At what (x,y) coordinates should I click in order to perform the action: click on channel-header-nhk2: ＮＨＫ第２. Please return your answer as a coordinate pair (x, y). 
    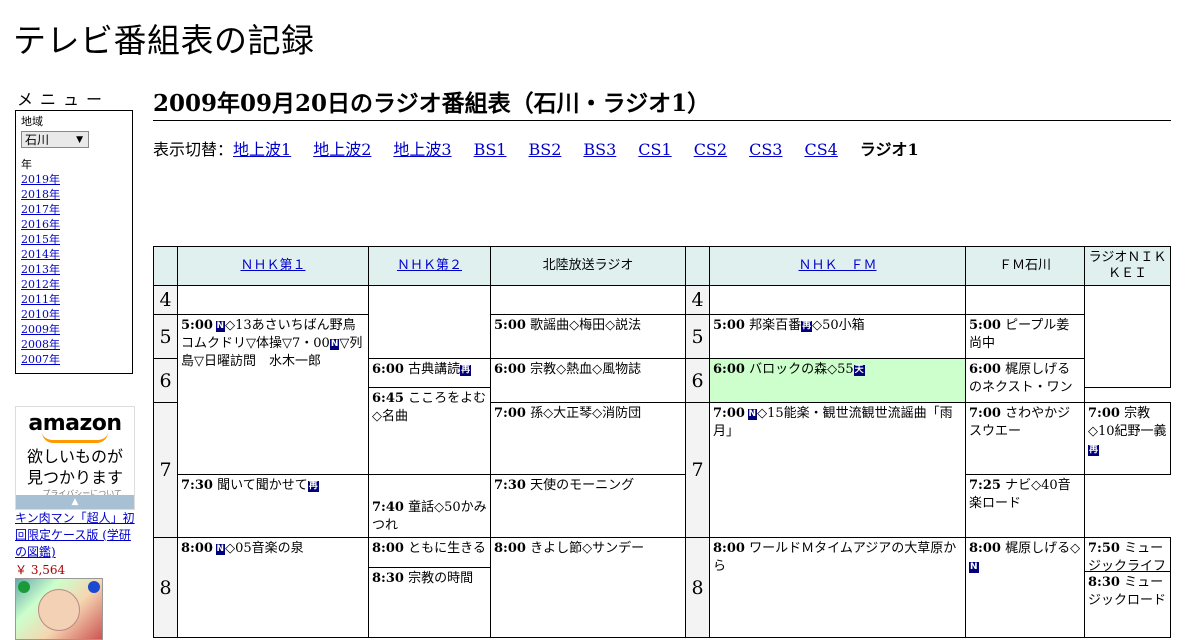
    Looking at the image, I should click on (429, 266).